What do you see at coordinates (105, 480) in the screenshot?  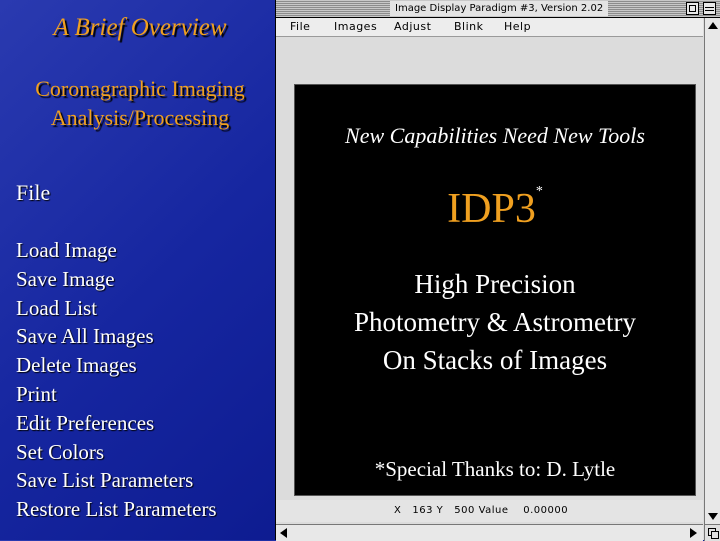 I see `list-item: Save List Parameters` at bounding box center [105, 480].